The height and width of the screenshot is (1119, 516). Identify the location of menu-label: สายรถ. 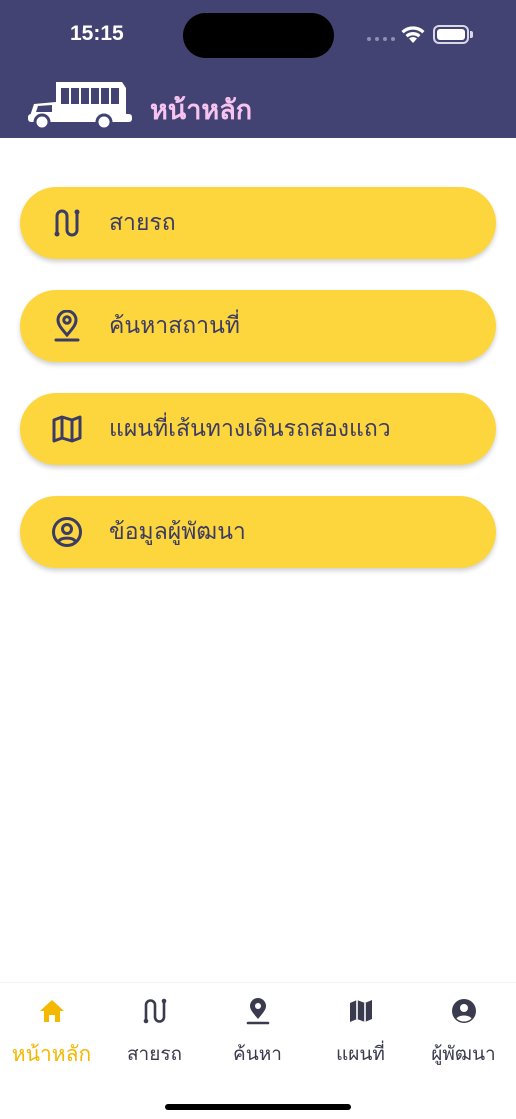
(142, 223).